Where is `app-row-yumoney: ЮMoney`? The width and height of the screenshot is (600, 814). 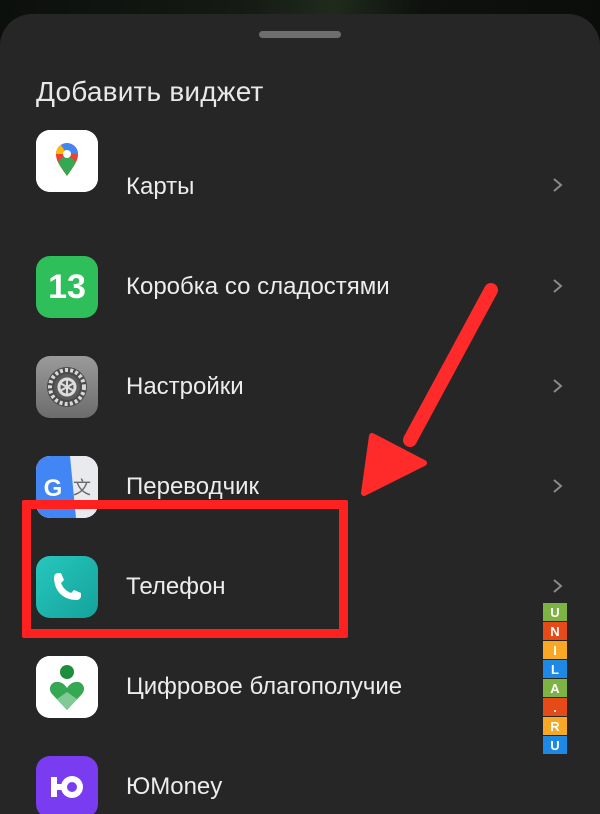
app-row-yumoney: ЮMoney is located at coordinates (300, 775).